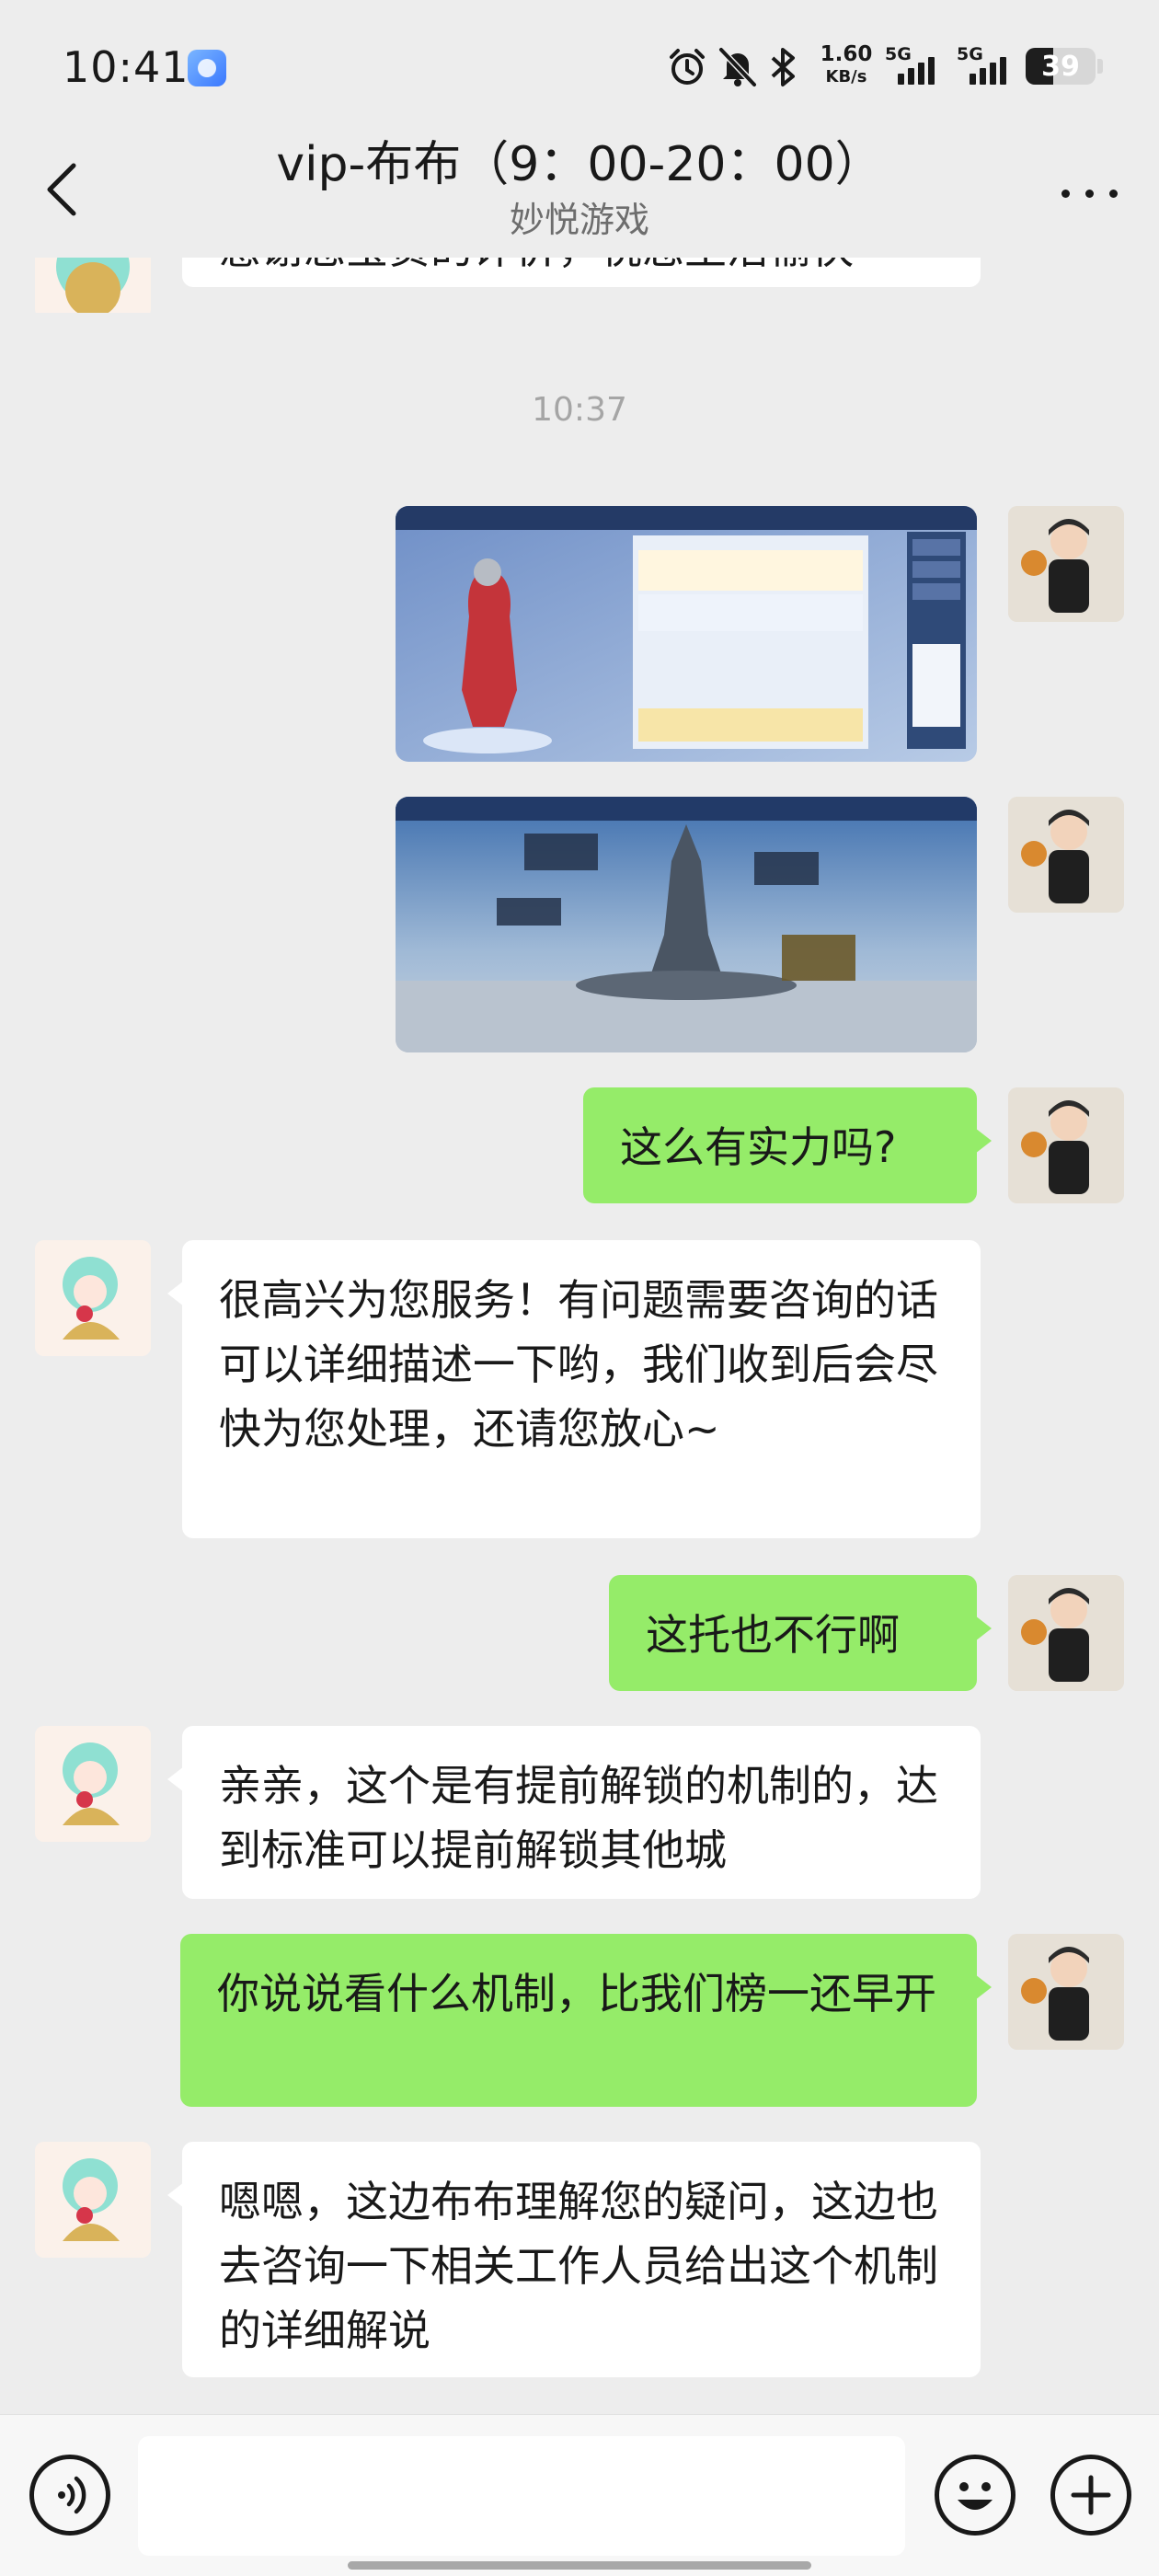 The image size is (1159, 2576). I want to click on plus-icon, so click(1091, 2495).